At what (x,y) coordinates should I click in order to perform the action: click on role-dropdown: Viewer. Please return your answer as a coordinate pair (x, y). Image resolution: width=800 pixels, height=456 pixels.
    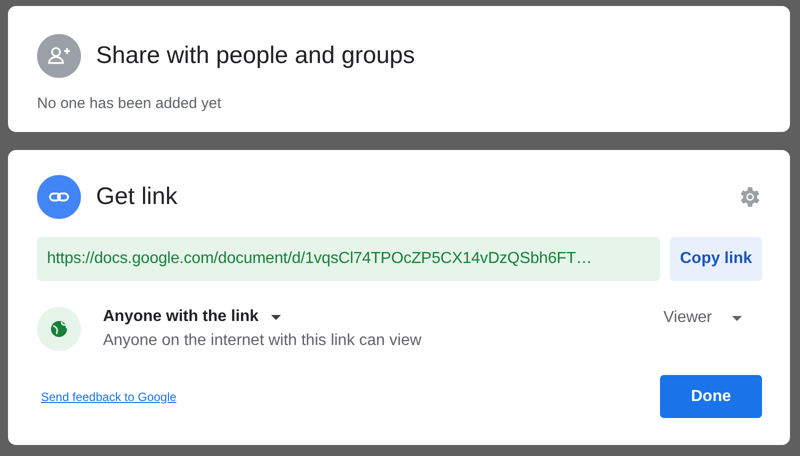
    Looking at the image, I should click on (702, 318).